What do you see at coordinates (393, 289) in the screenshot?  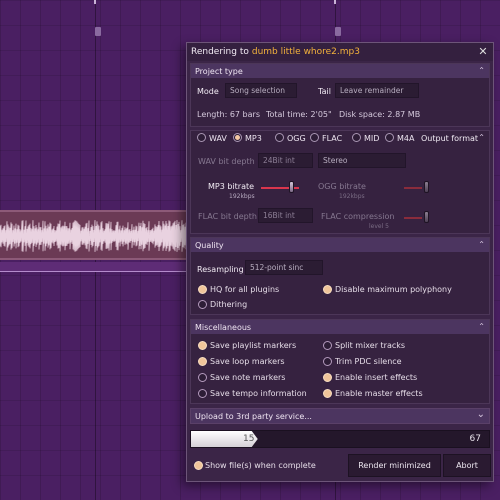 I see `disable-polyphony-label: Disable maximum polyphony` at bounding box center [393, 289].